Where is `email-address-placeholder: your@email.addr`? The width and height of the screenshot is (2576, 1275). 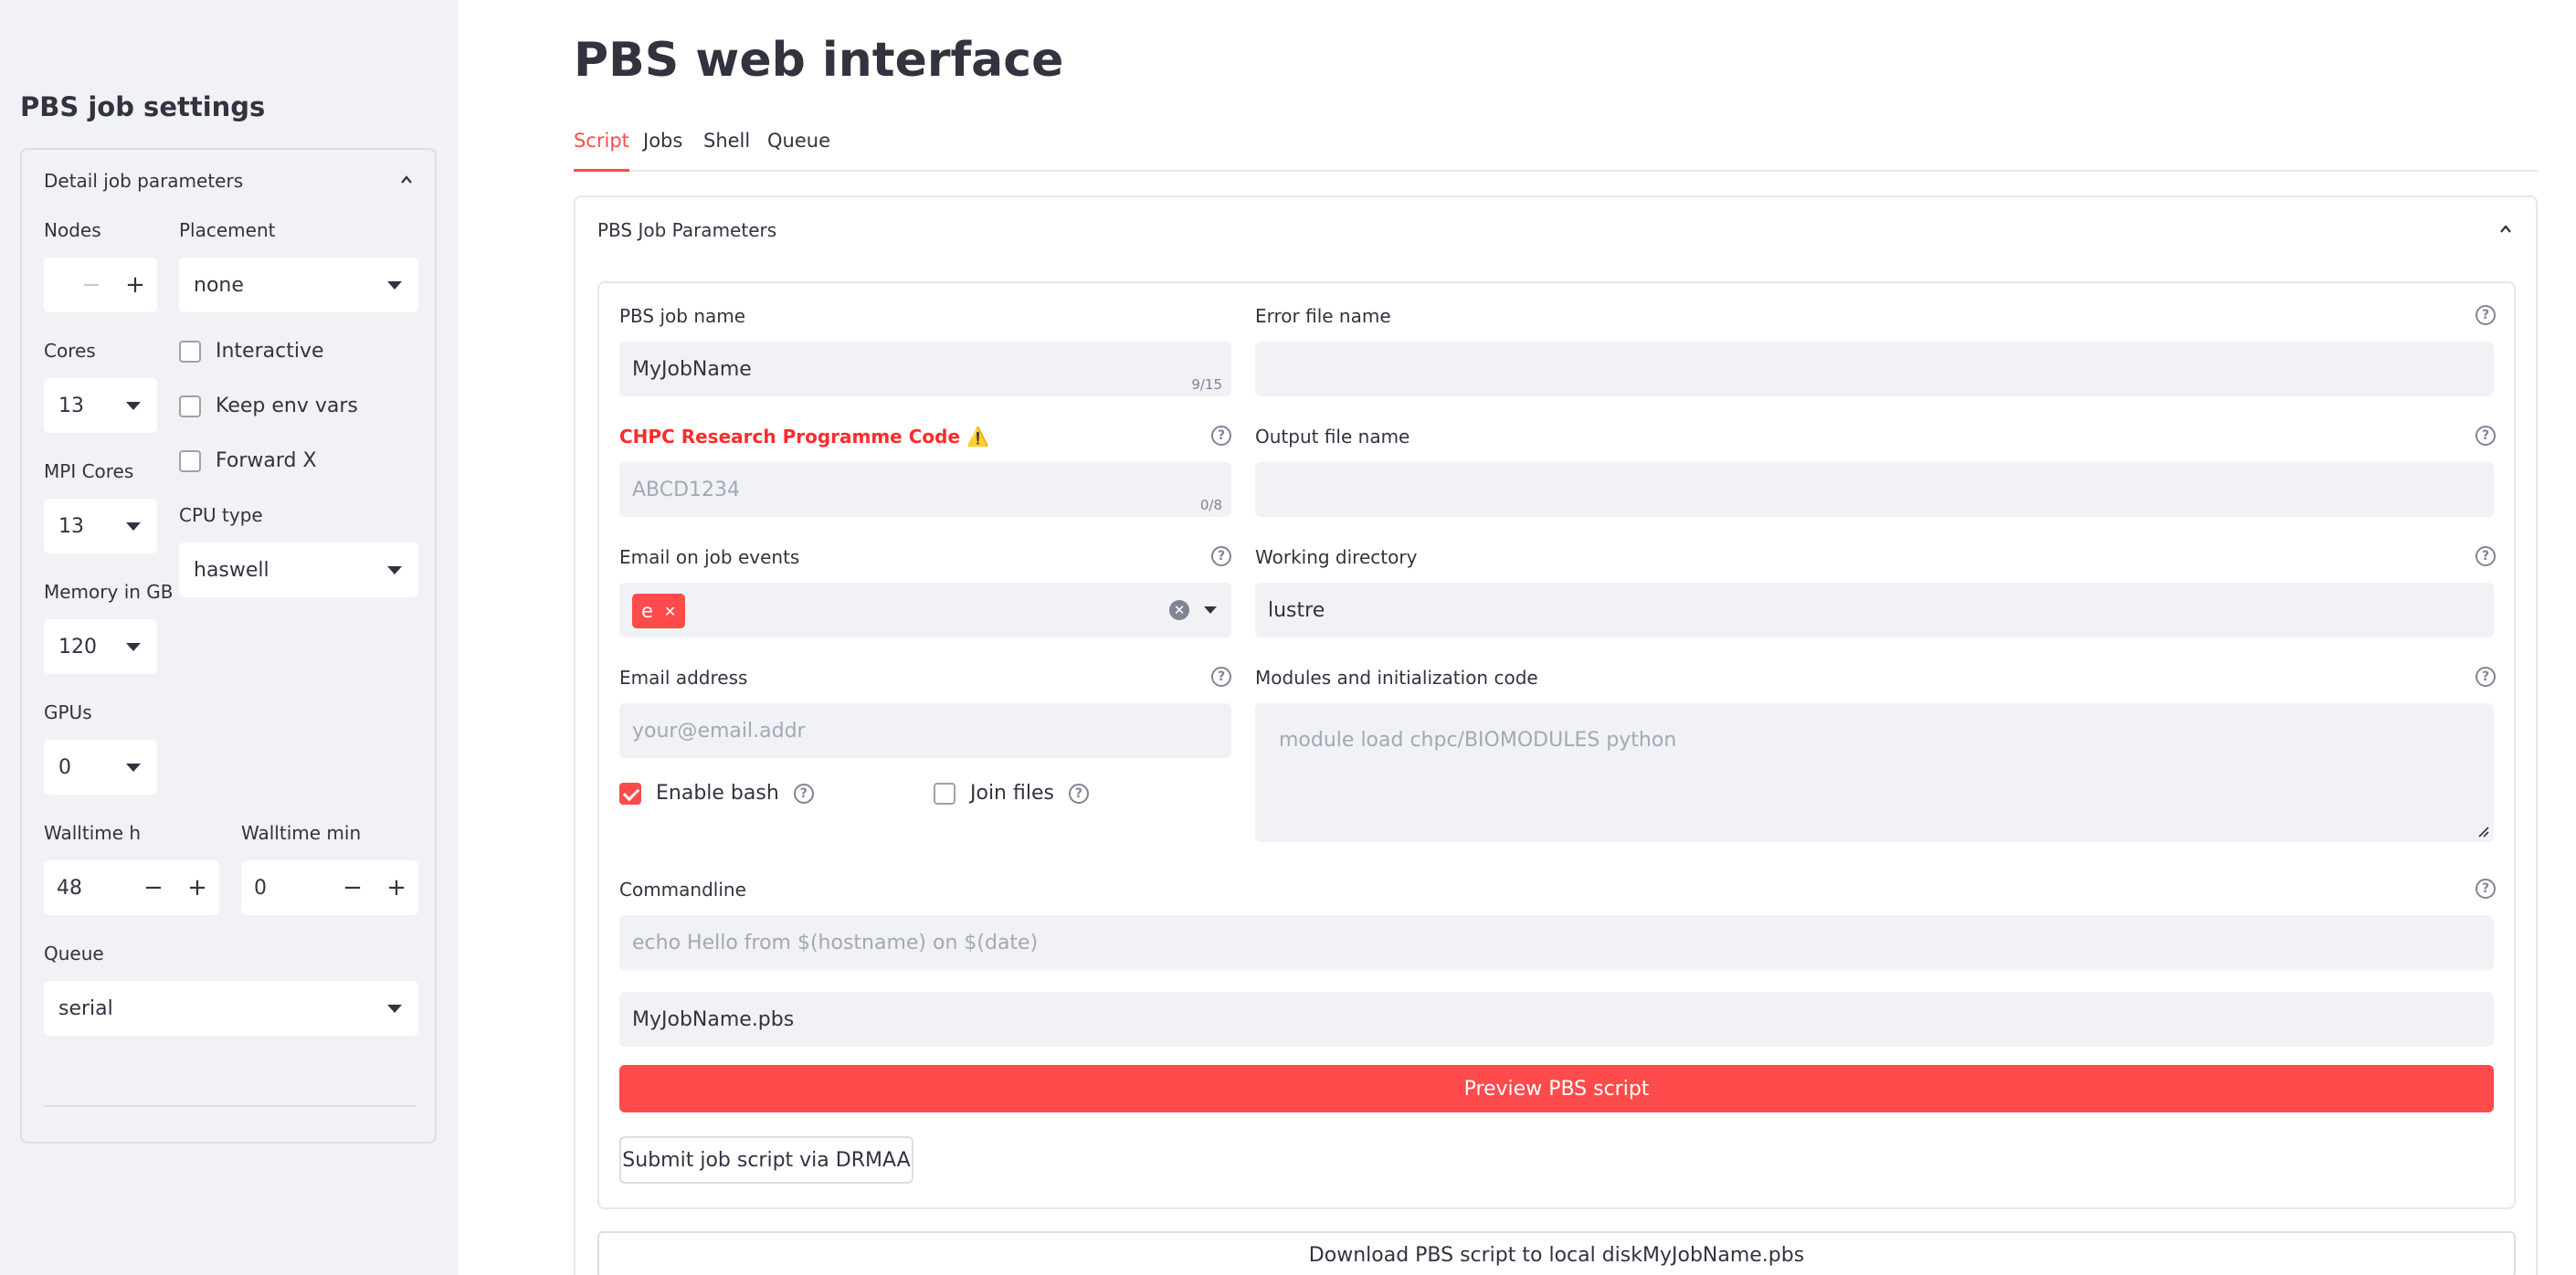
email-address-placeholder: your@email.addr is located at coordinates (719, 731).